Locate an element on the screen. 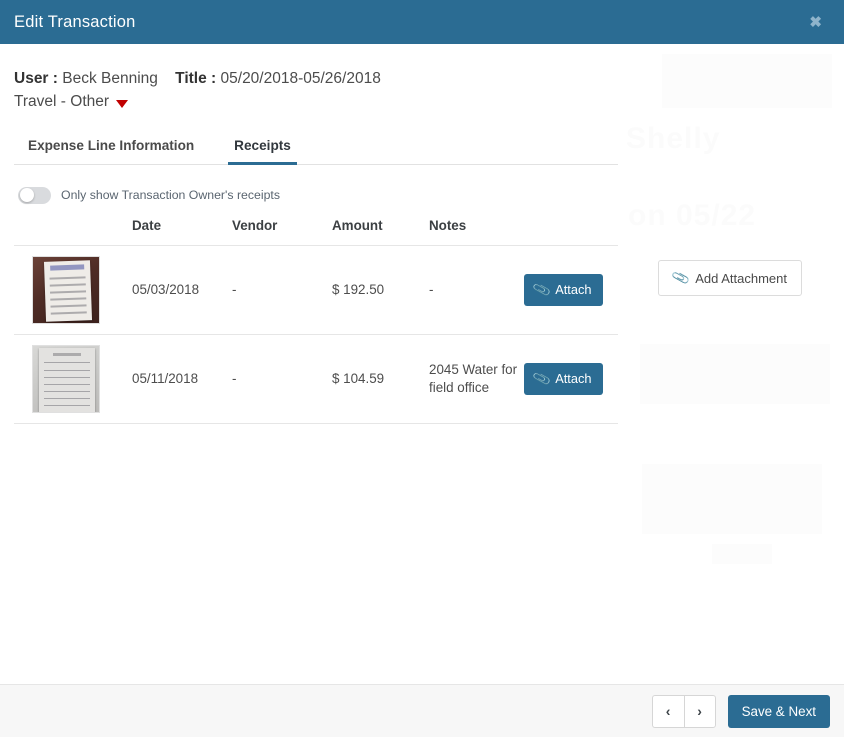 The width and height of the screenshot is (844, 737). column-header-date: Date is located at coordinates (182, 229).